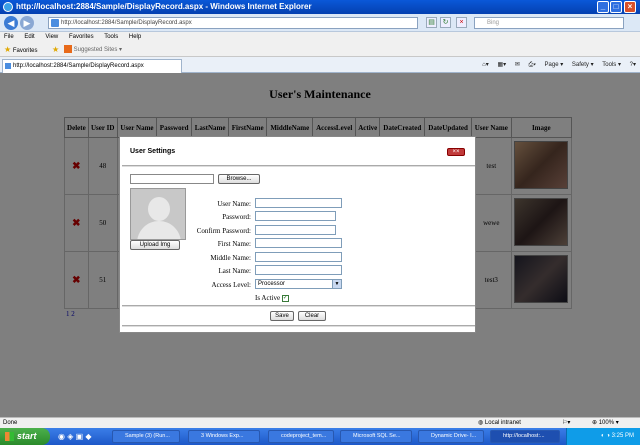 The height and width of the screenshot is (445, 640). I want to click on quick-launch-icons: ◉ ◈ ▣ ◆, so click(75, 436).